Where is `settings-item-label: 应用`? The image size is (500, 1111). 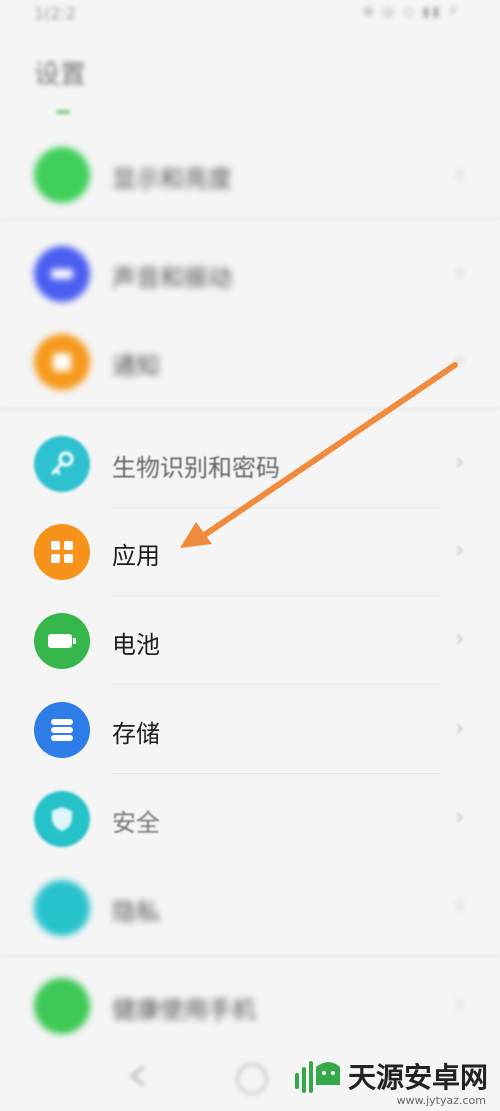
settings-item-label: 应用 is located at coordinates (136, 556).